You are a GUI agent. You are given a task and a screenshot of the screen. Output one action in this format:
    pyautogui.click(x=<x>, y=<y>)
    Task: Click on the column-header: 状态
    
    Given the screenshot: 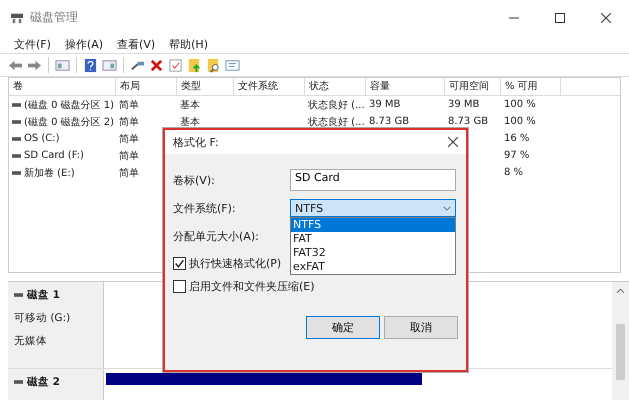 What is the action you would take?
    pyautogui.click(x=335, y=86)
    